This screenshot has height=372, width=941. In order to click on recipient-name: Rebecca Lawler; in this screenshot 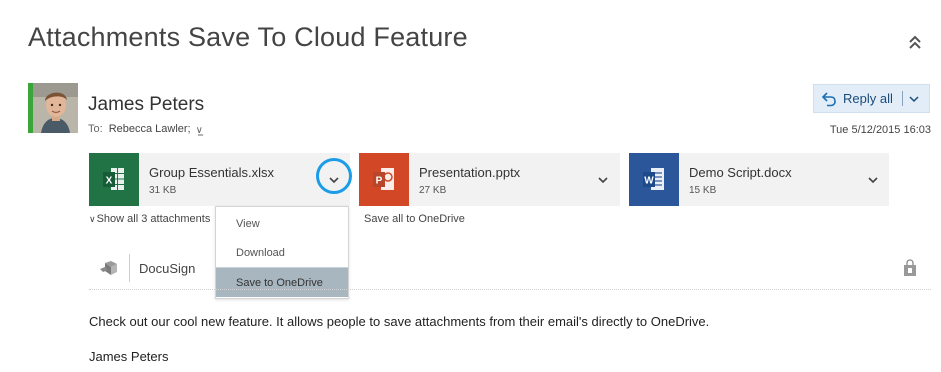, I will do `click(150, 129)`.